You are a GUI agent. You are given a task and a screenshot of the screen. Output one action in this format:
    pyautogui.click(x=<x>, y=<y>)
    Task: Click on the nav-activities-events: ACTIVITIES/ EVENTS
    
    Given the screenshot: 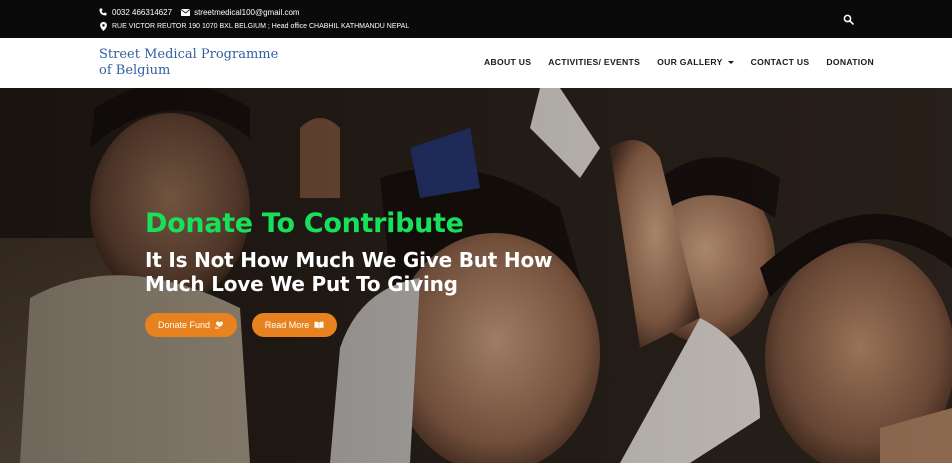 What is the action you would take?
    pyautogui.click(x=594, y=62)
    